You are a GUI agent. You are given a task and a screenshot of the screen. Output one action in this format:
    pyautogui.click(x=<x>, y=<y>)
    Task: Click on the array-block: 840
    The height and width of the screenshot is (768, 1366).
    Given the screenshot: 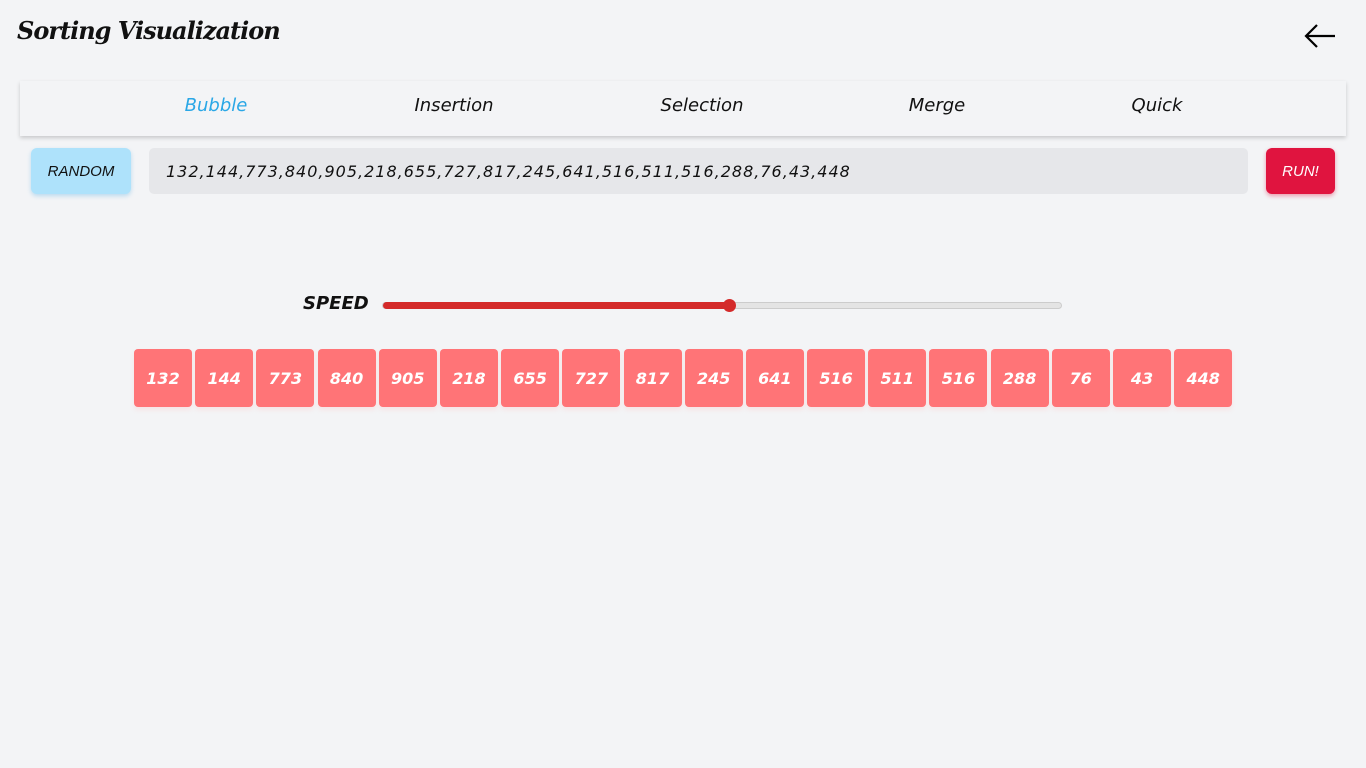 What is the action you would take?
    pyautogui.click(x=346, y=378)
    